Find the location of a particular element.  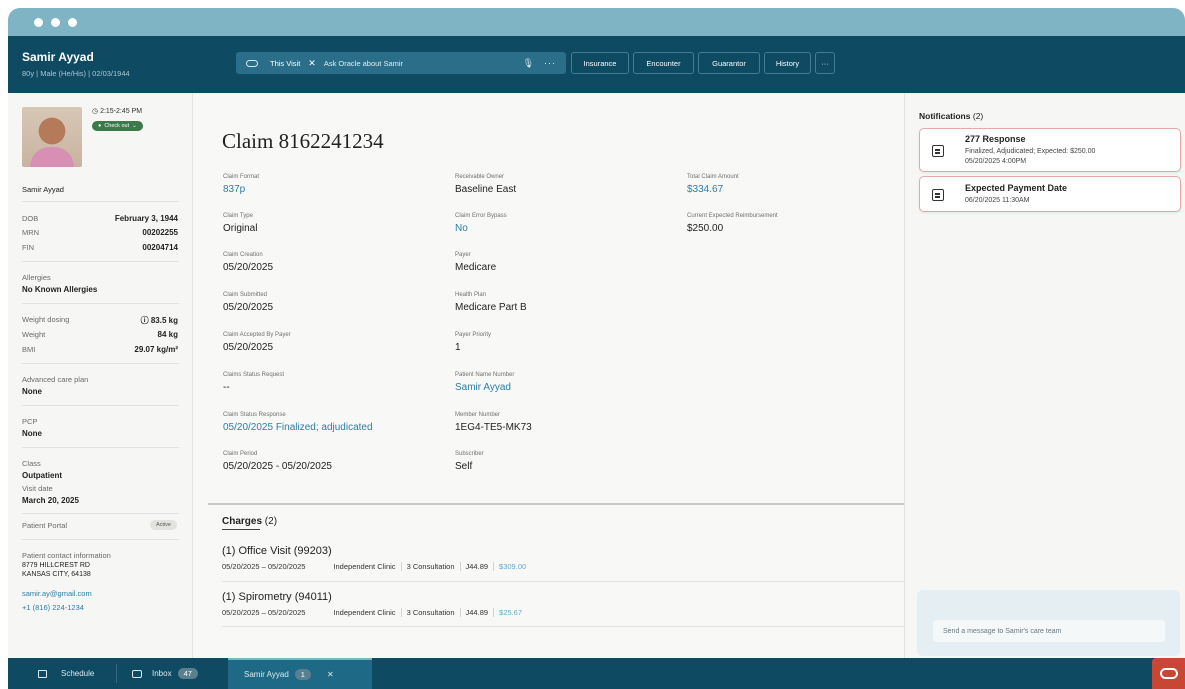

patient-name: Samir Ayyad is located at coordinates (58, 57).